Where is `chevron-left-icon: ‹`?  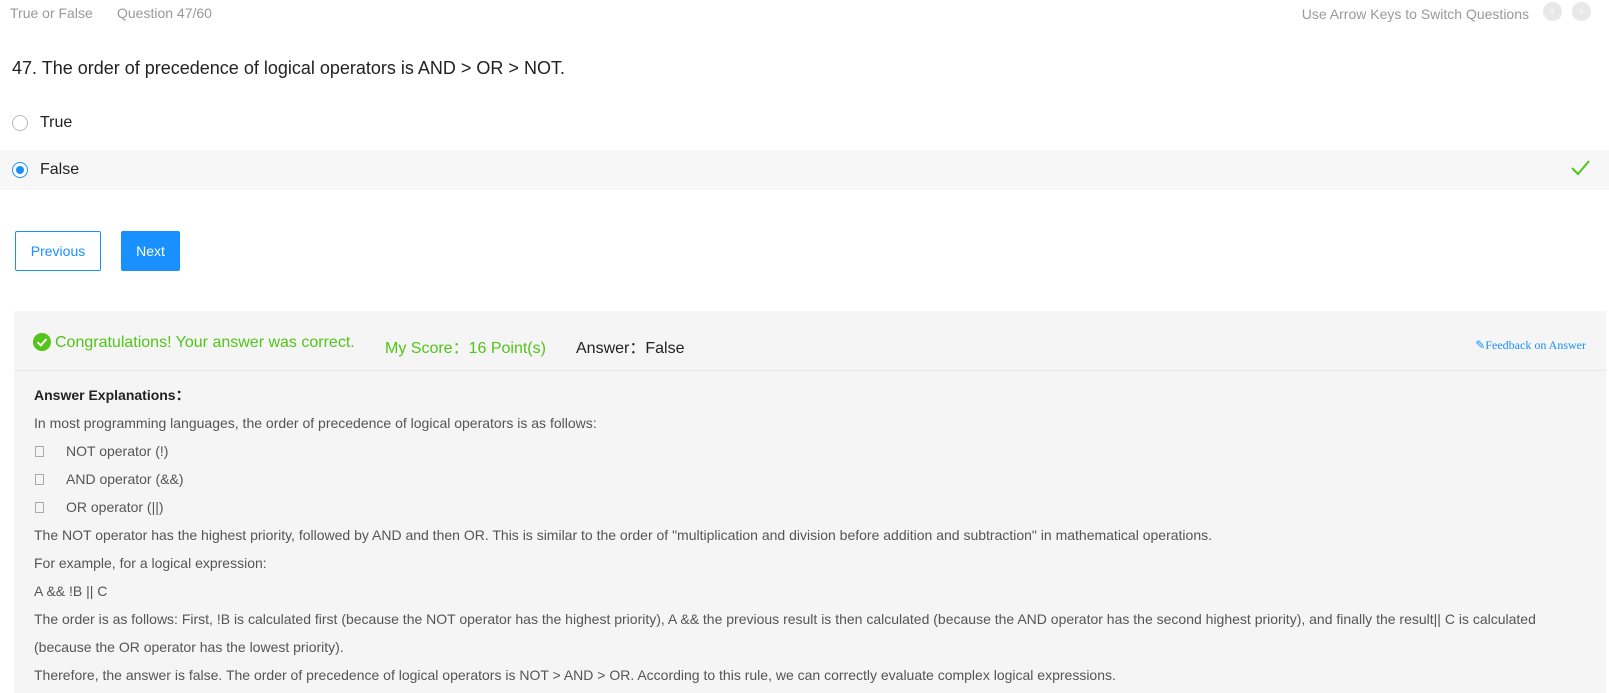
chevron-left-icon: ‹ is located at coordinates (1552, 11).